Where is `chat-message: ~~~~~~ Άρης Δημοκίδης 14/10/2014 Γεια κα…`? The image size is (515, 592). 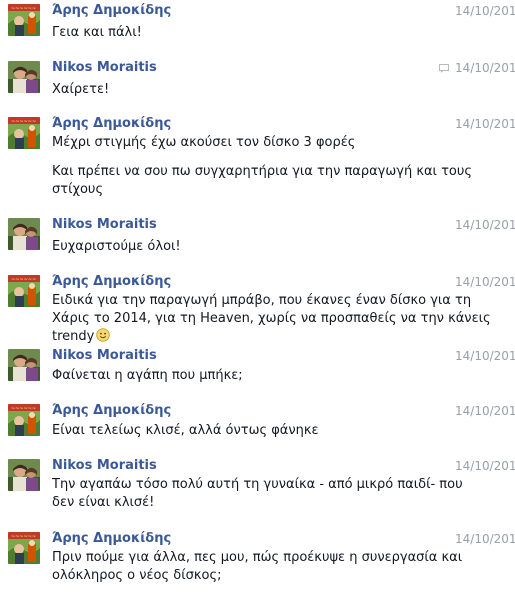
chat-message: ~~~~~~ Άρης Δημοκίδης 14/10/2014 Γεια κα… is located at coordinates (257, 23).